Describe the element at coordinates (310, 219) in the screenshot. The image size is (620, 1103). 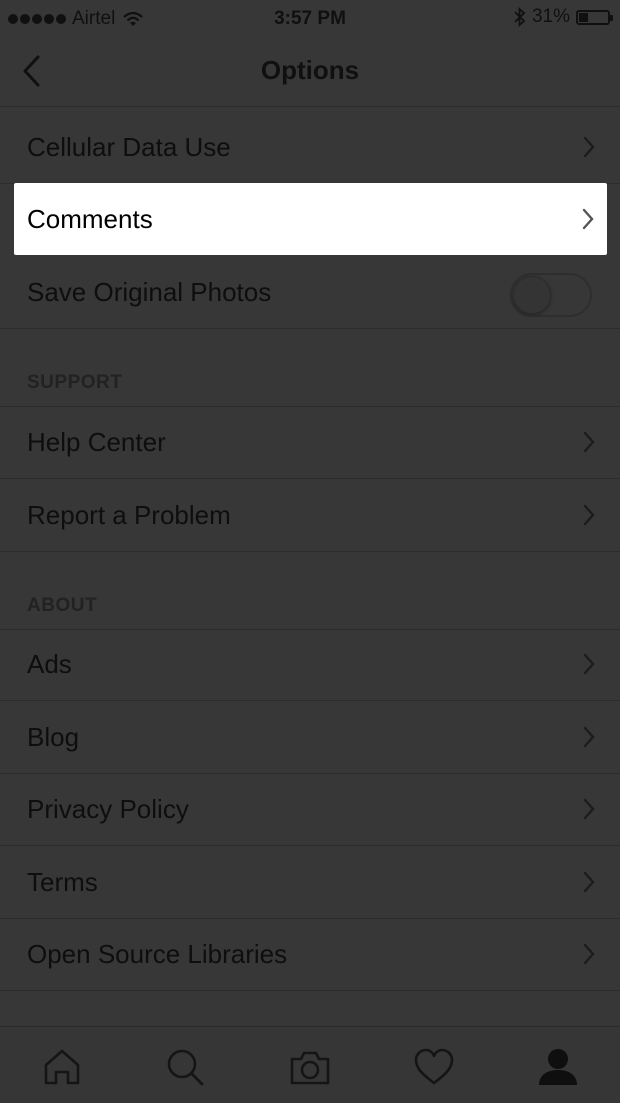
I see `row-comments: Comments` at that location.